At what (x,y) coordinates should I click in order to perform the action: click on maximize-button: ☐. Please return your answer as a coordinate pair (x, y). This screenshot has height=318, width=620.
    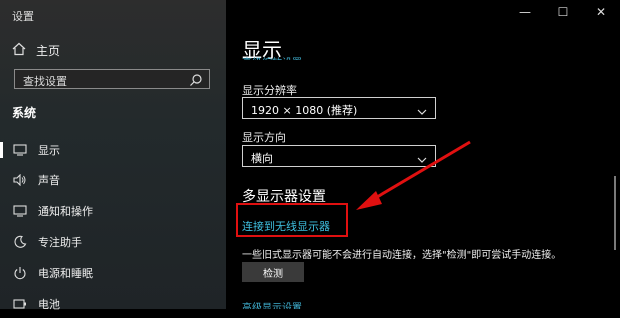
    Looking at the image, I should click on (563, 12).